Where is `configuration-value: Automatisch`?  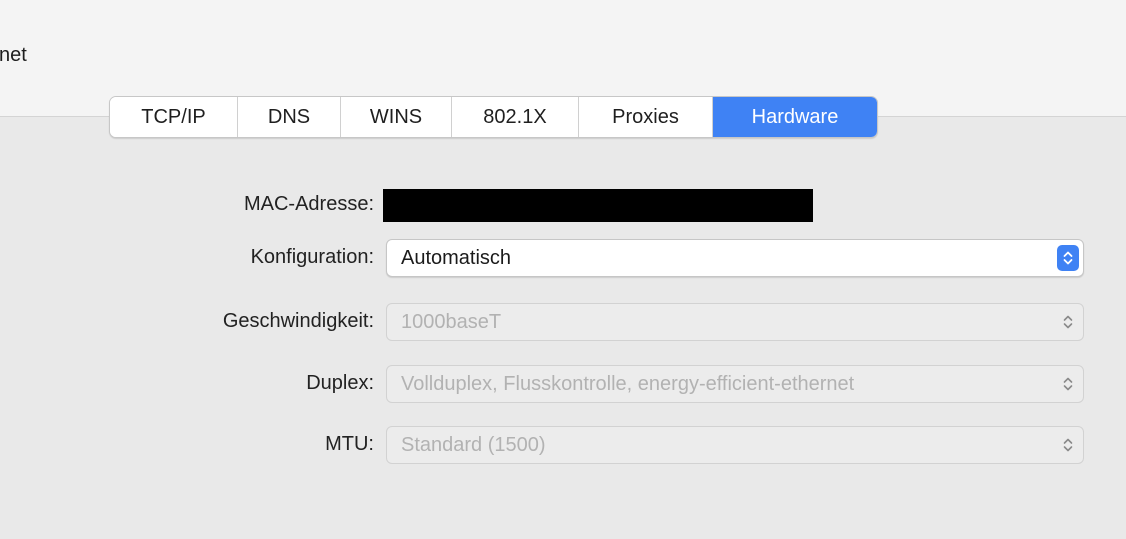 configuration-value: Automatisch is located at coordinates (456, 258).